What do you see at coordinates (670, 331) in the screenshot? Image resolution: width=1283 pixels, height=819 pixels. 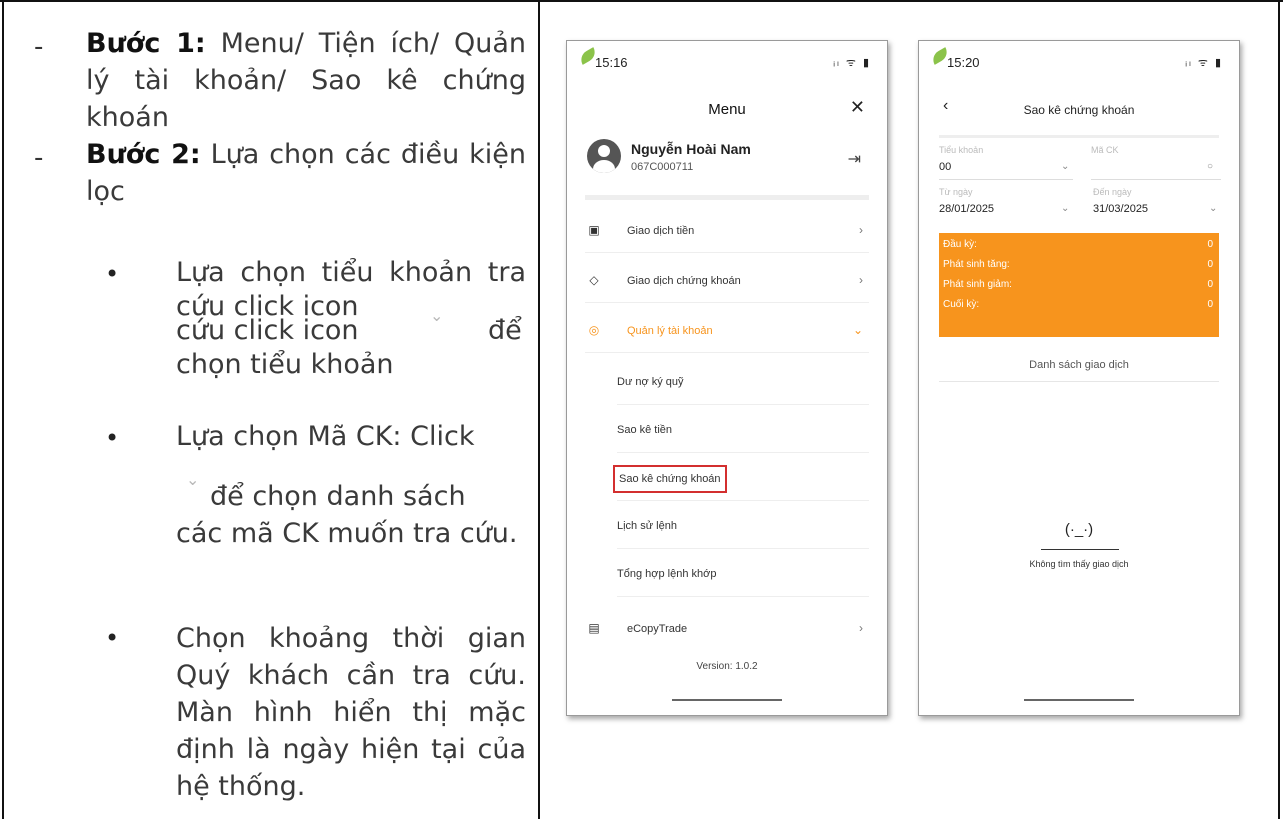 I see `menu-item-label: Quản lý tài khoản` at bounding box center [670, 331].